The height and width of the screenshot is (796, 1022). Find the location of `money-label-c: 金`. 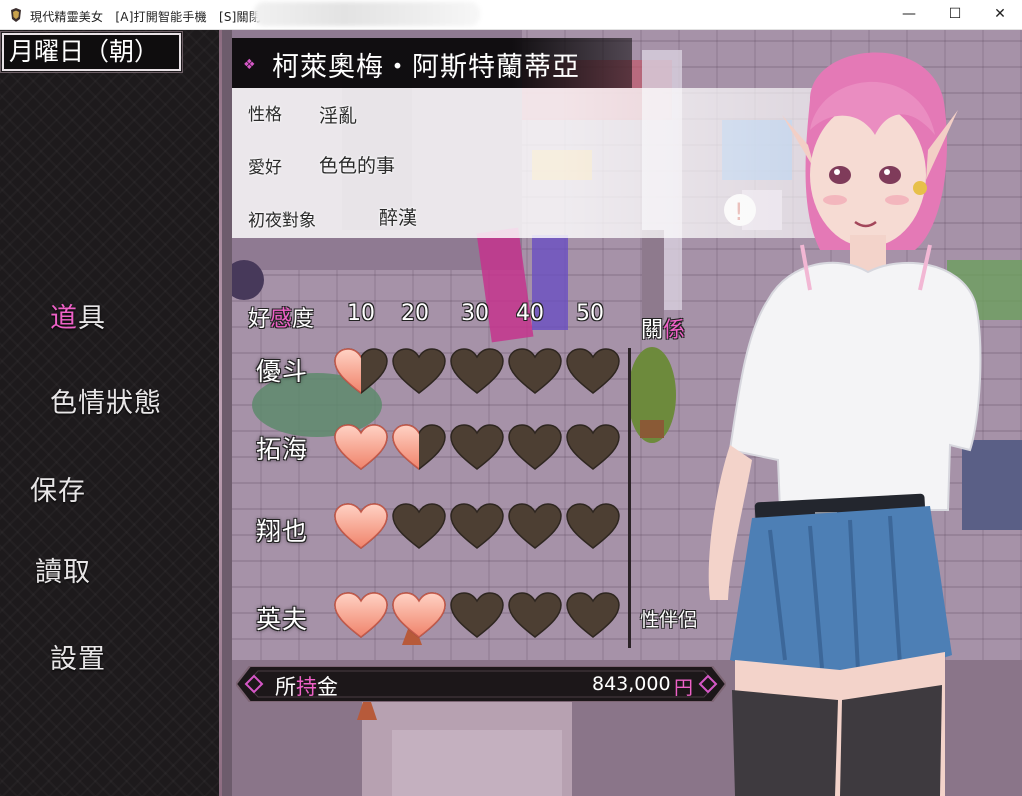

money-label-c: 金 is located at coordinates (327, 687).